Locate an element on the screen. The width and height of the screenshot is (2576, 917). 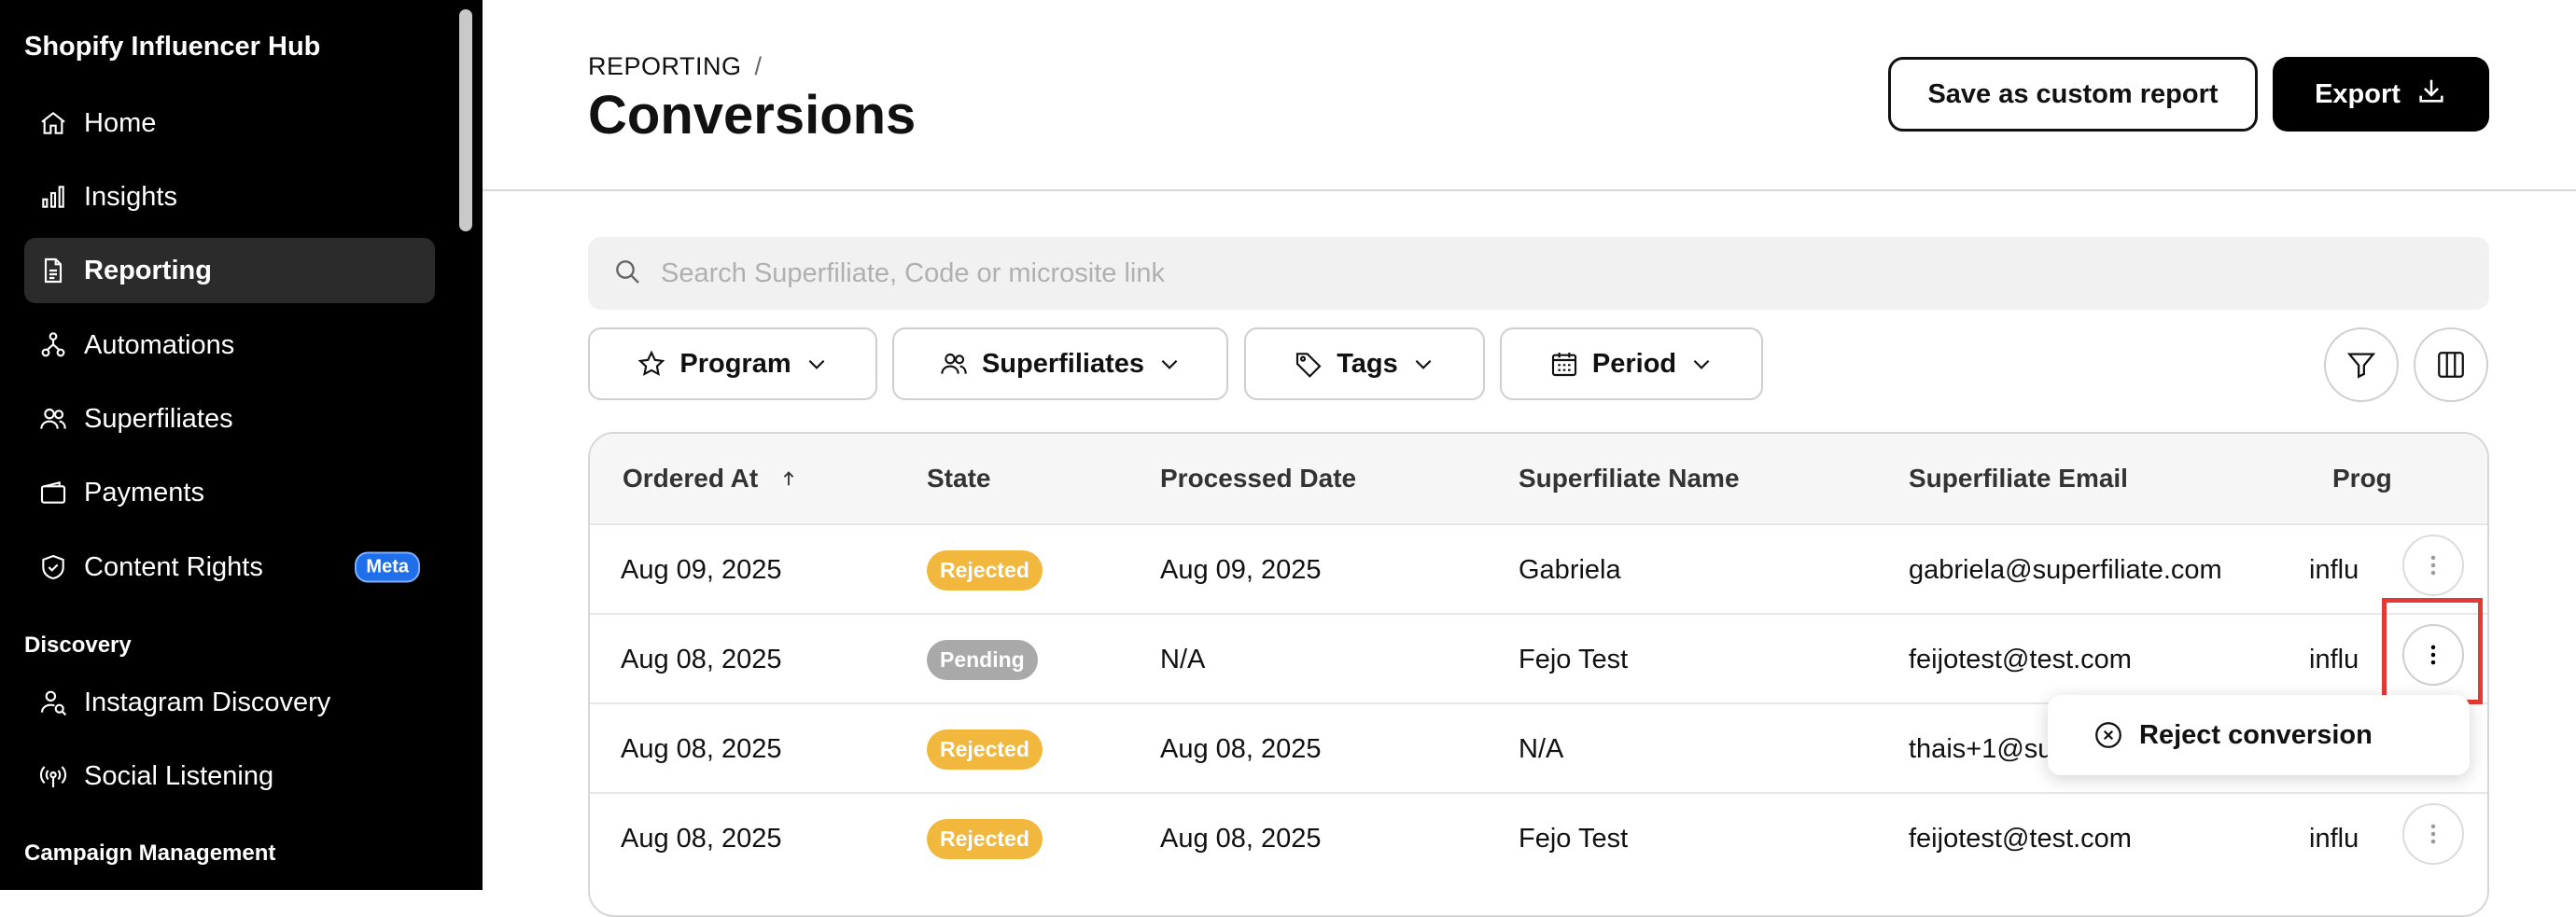
reject-conversion-label: Reject conversion is located at coordinates (2256, 734).